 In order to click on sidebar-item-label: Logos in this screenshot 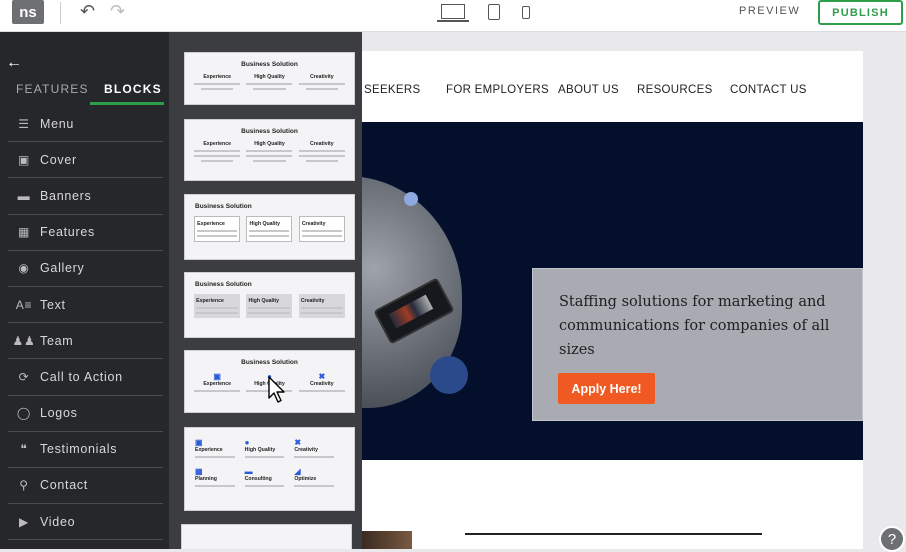, I will do `click(59, 413)`.